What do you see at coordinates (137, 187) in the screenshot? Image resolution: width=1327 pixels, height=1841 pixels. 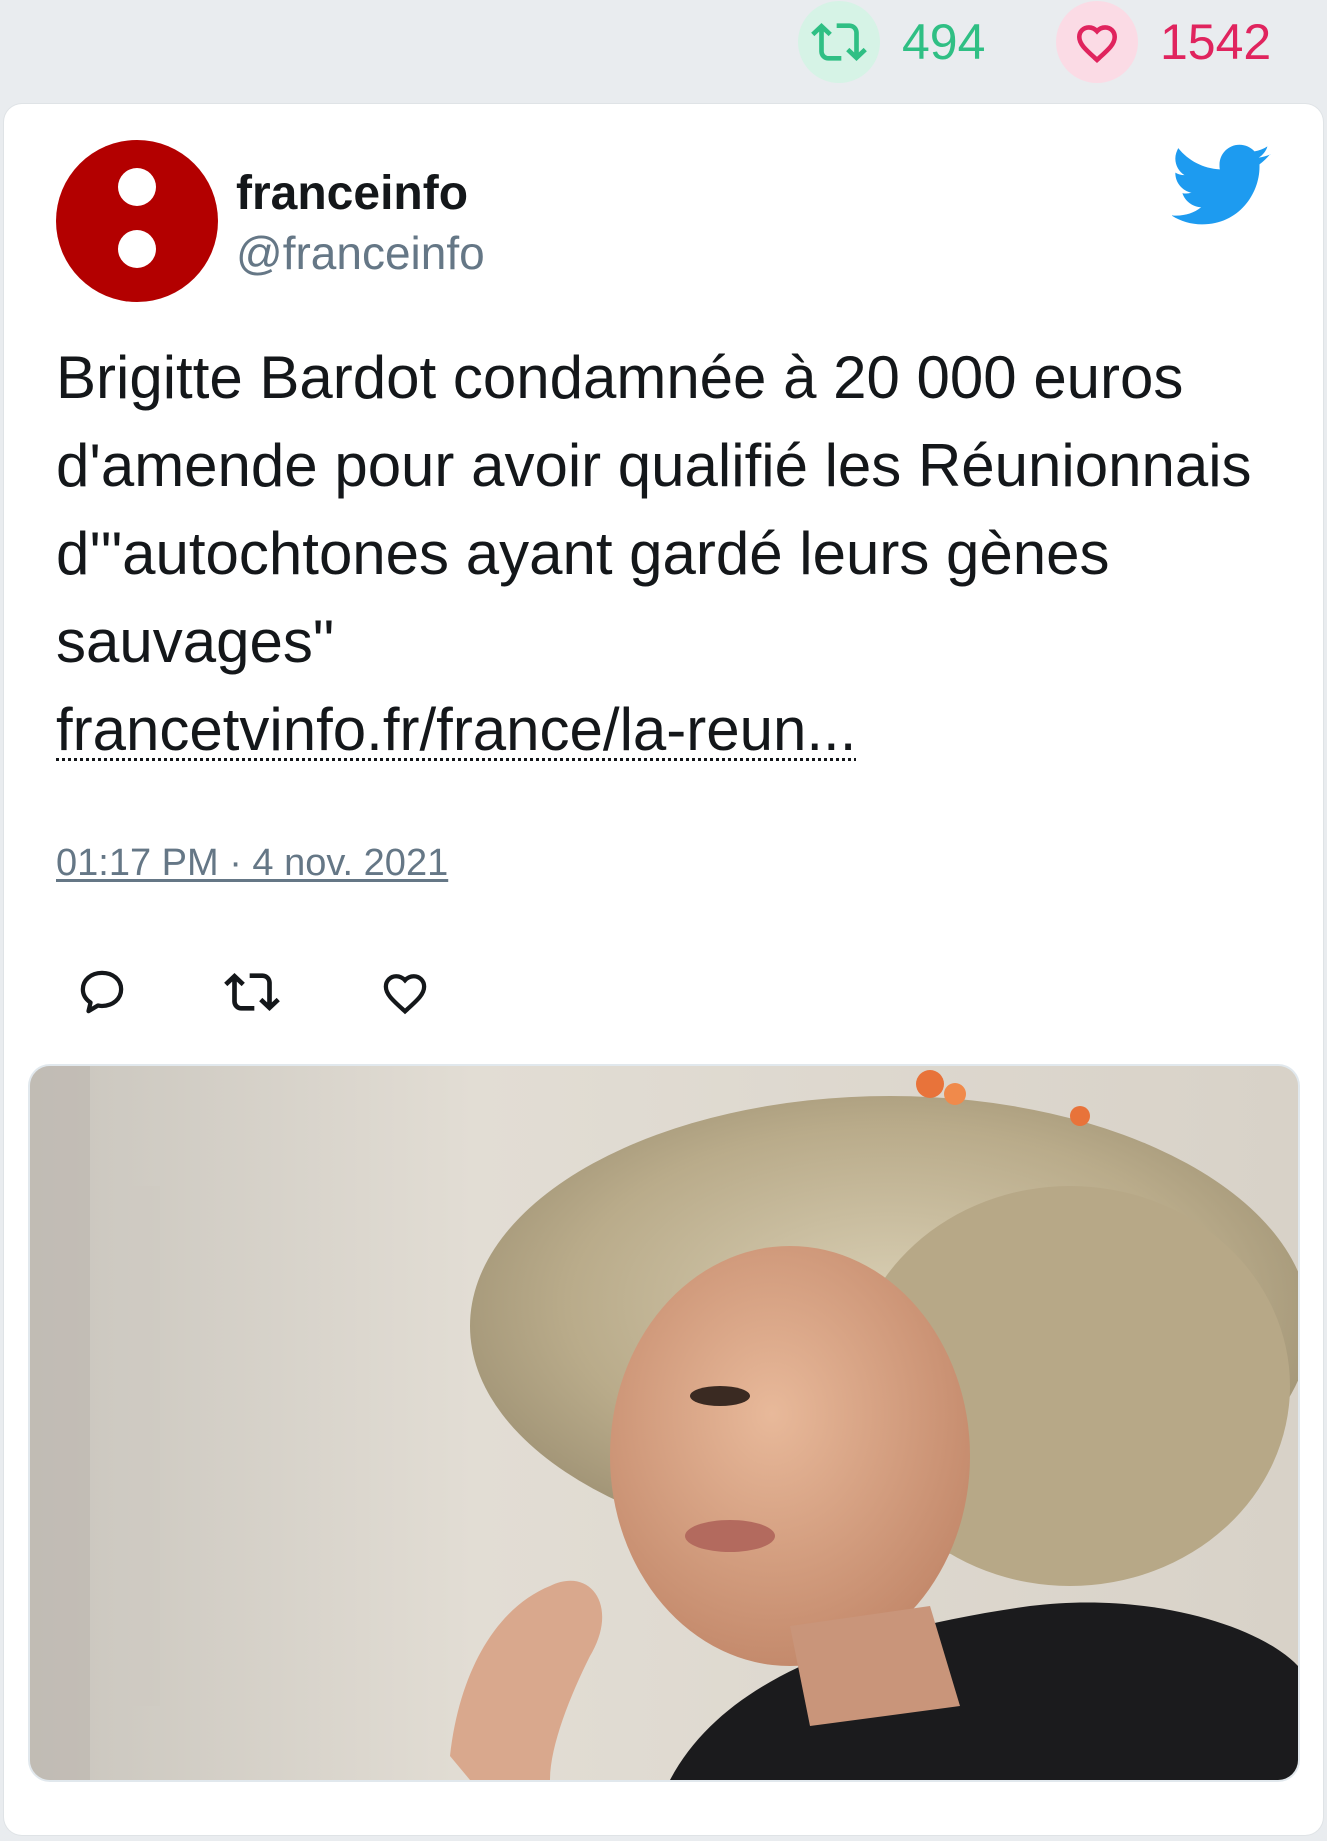 I see `avatar-dot-top` at bounding box center [137, 187].